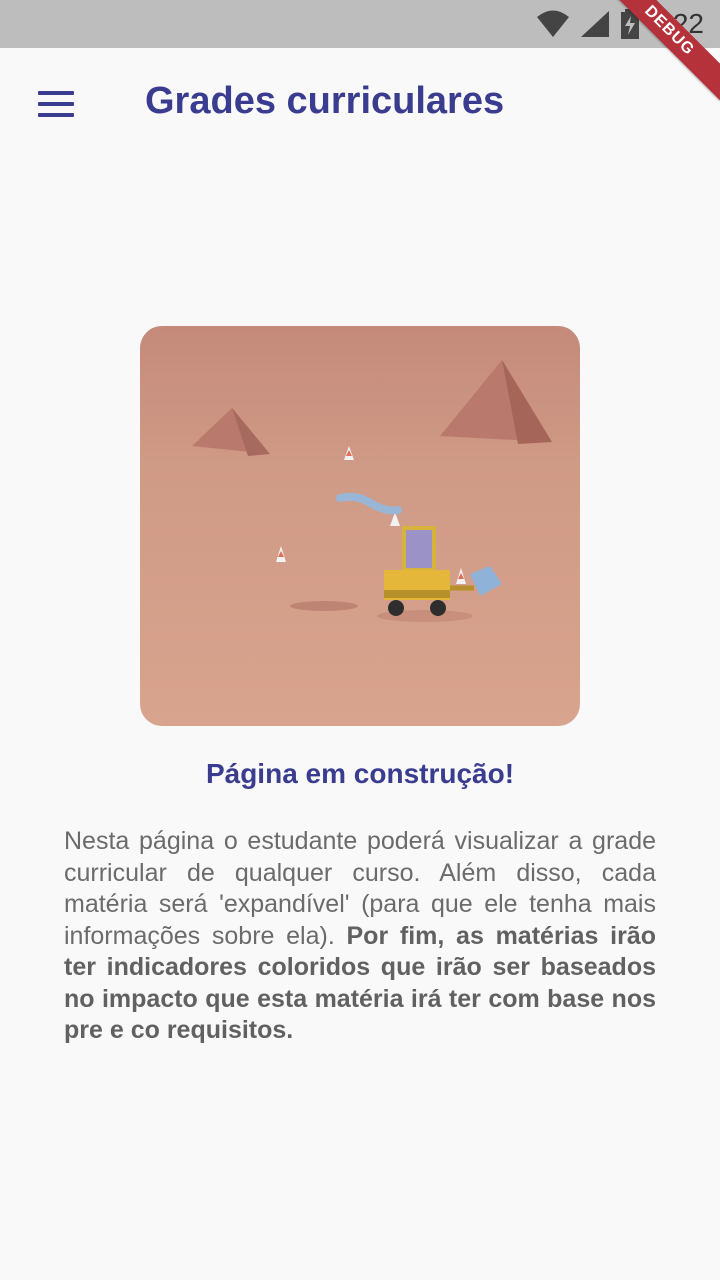 The width and height of the screenshot is (720, 1280). What do you see at coordinates (360, 24) in the screenshot?
I see `status-bar: 5:22` at bounding box center [360, 24].